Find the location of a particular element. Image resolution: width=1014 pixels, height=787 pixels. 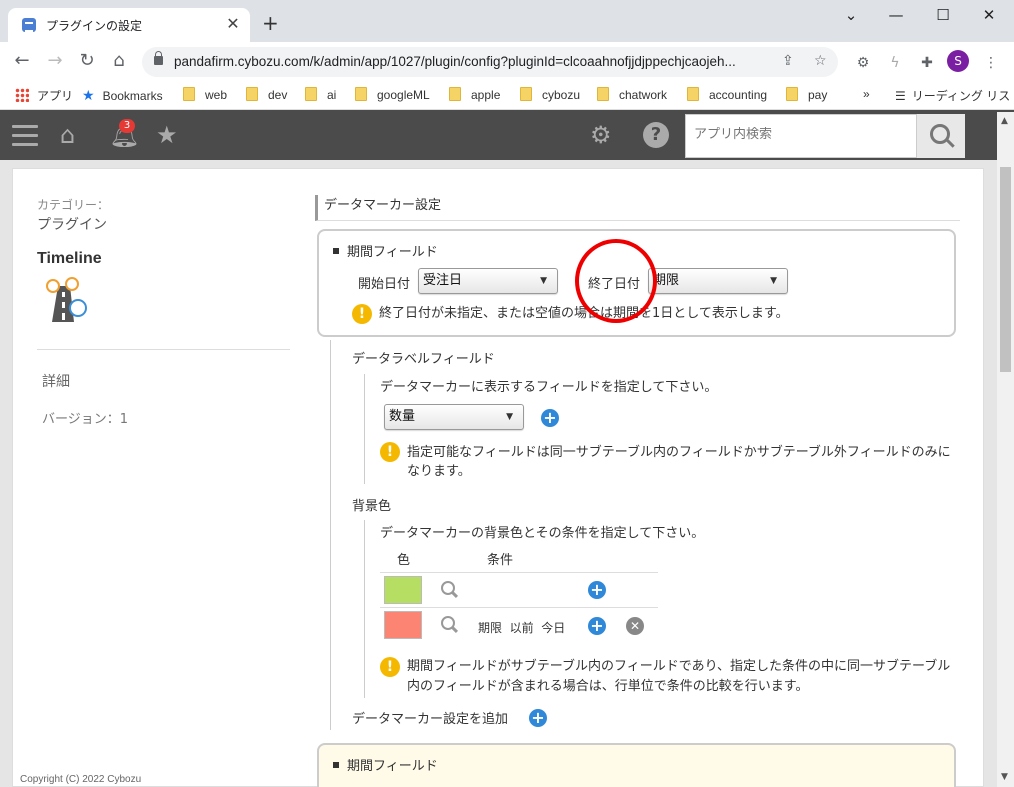

help-icon: ? is located at coordinates (656, 135).